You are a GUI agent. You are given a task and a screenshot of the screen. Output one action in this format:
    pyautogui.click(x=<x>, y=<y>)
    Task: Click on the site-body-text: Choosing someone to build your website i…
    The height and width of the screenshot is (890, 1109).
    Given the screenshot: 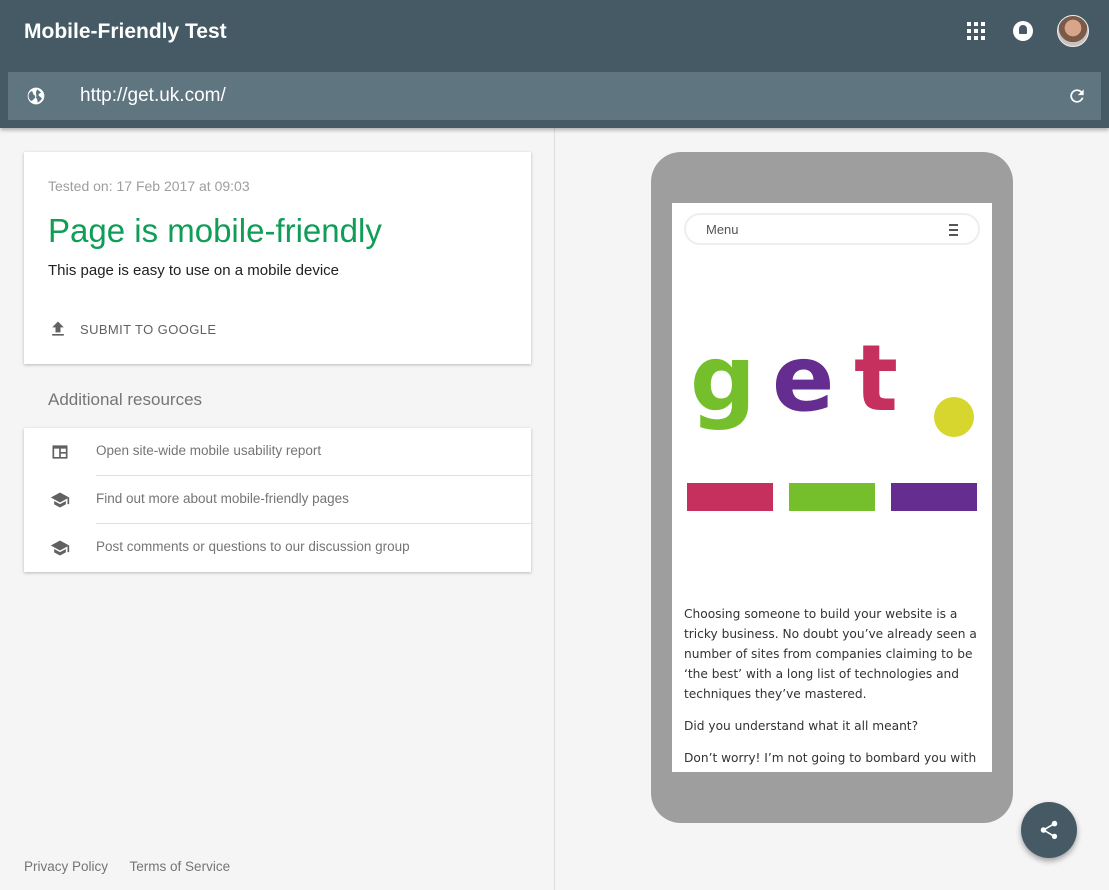 What is the action you would take?
    pyautogui.click(x=834, y=688)
    